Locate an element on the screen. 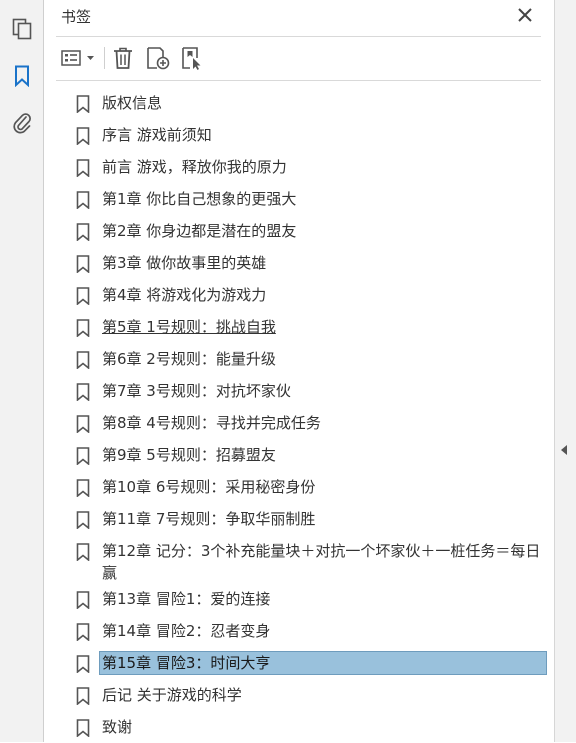 This screenshot has height=743, width=576. bookmark-label: 第14章 冒险2：忍者变身 is located at coordinates (186, 631).